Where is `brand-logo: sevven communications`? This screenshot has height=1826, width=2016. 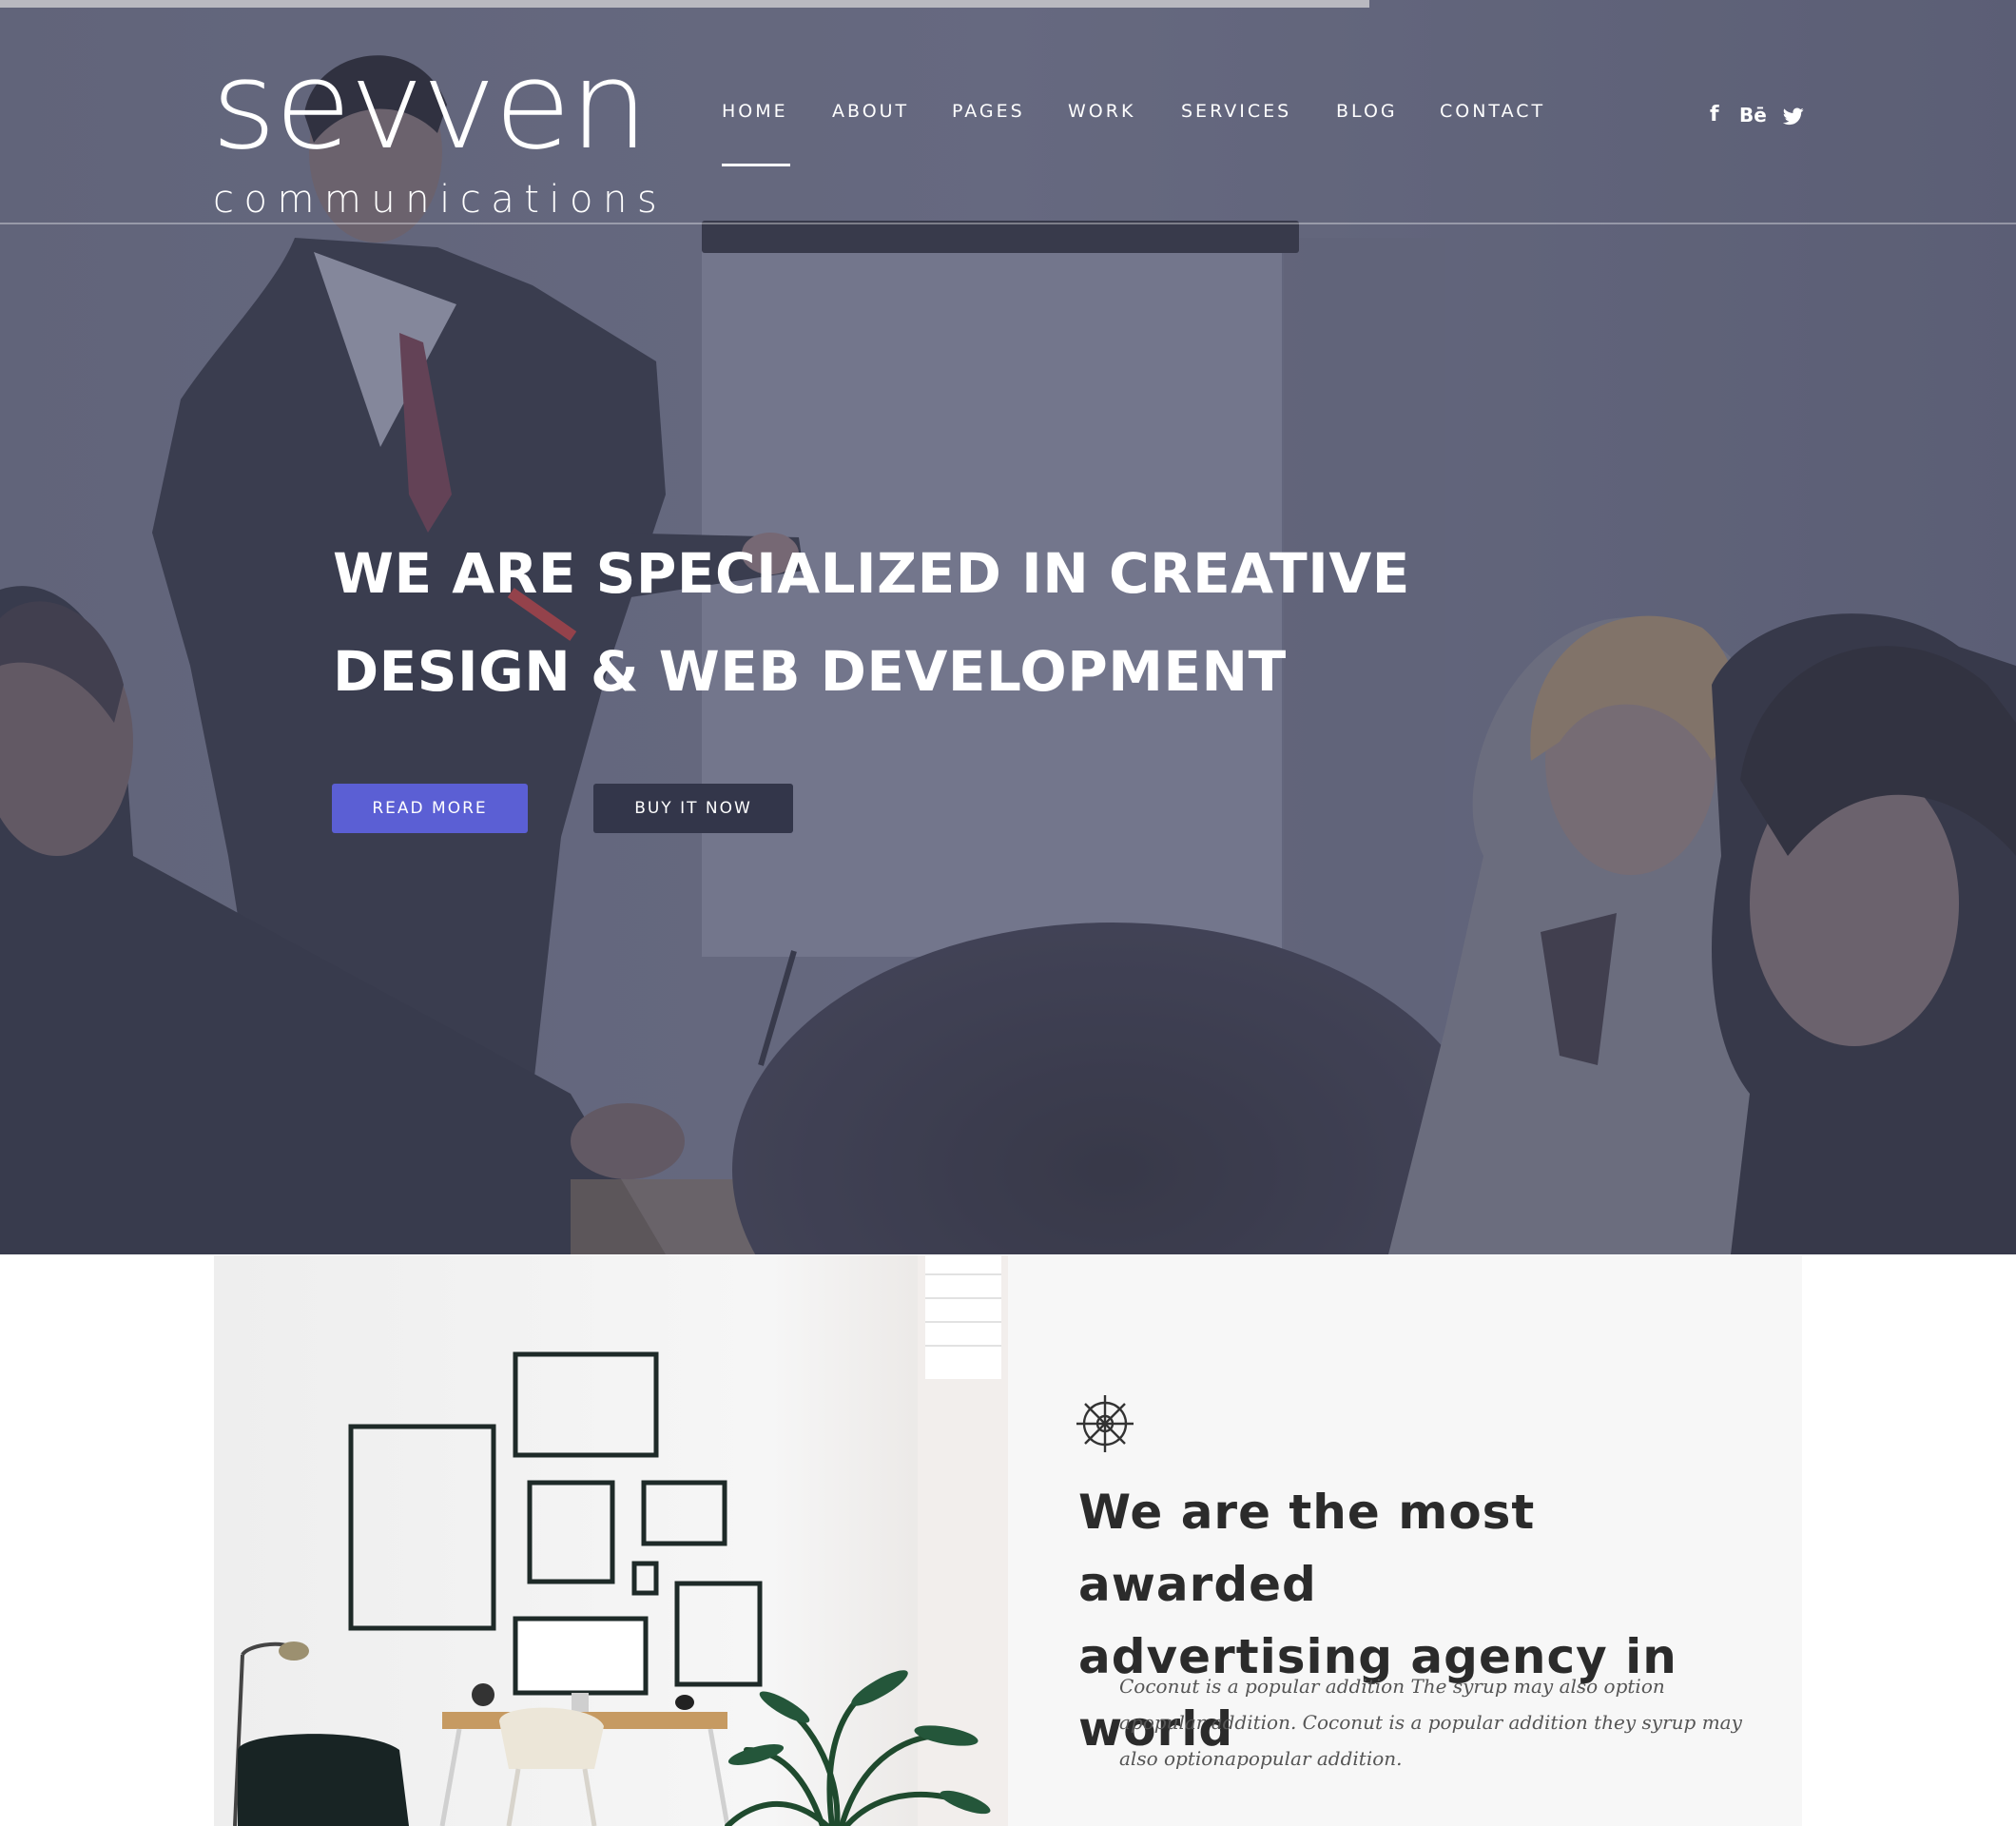 brand-logo: sevven communications is located at coordinates (434, 135).